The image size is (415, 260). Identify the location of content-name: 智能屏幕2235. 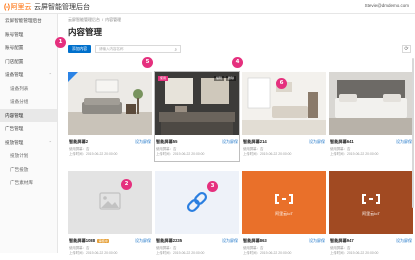
(169, 241).